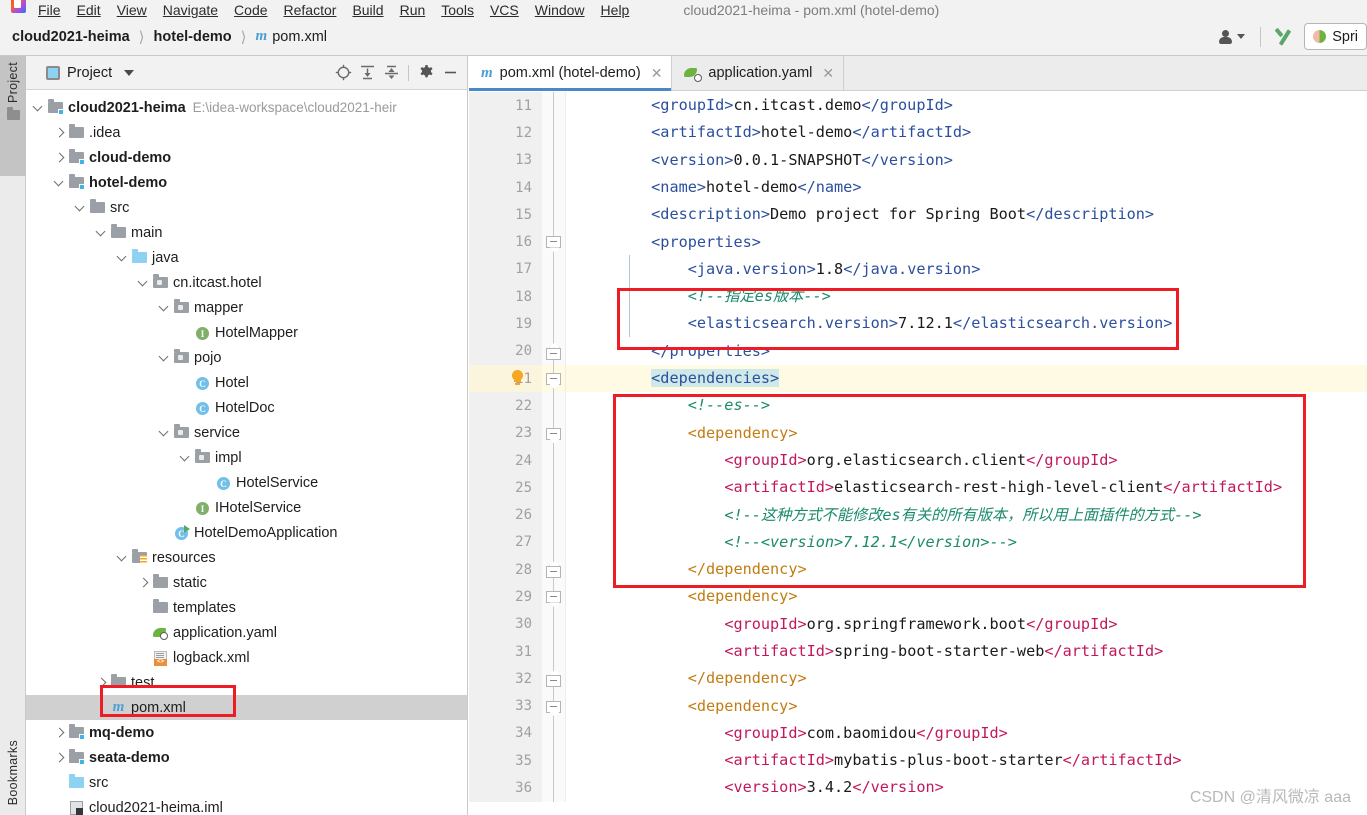 Image resolution: width=1367 pixels, height=815 pixels. I want to click on tree-node-application-yaml: application.yaml, so click(246, 632).